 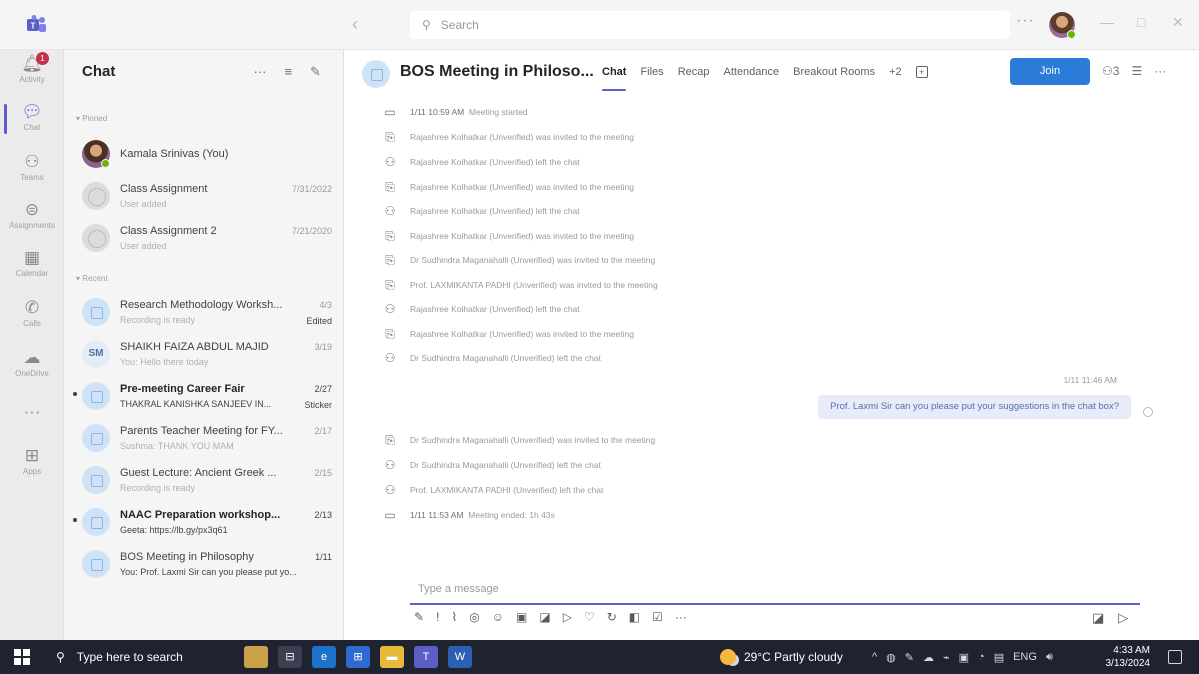 What do you see at coordinates (355, 24) in the screenshot?
I see `back-arrow-icon: ‹` at bounding box center [355, 24].